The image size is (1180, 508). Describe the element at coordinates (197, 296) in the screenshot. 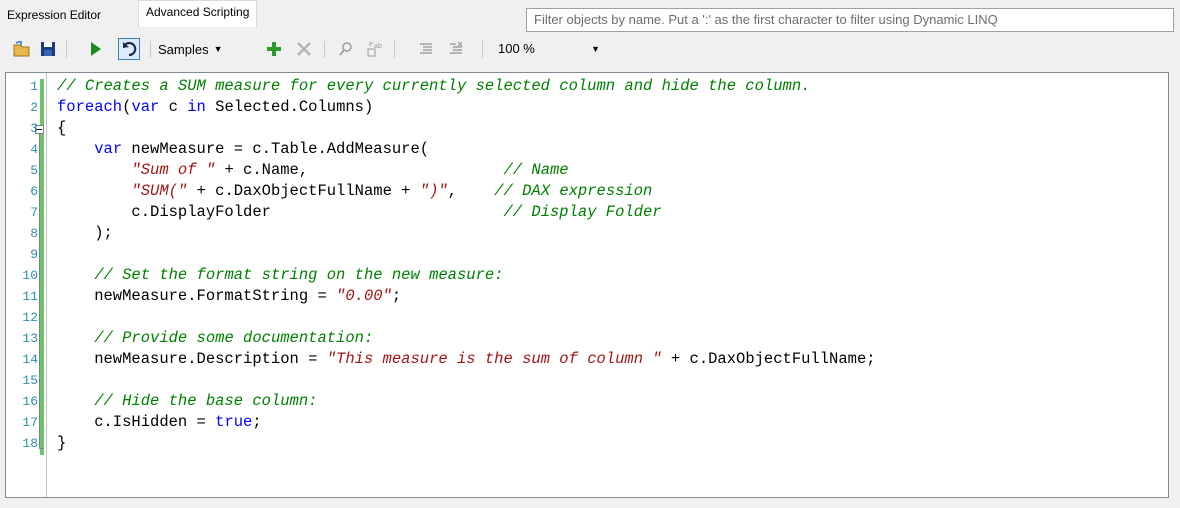

I see `code-token: newMeasure.FormatString =` at that location.